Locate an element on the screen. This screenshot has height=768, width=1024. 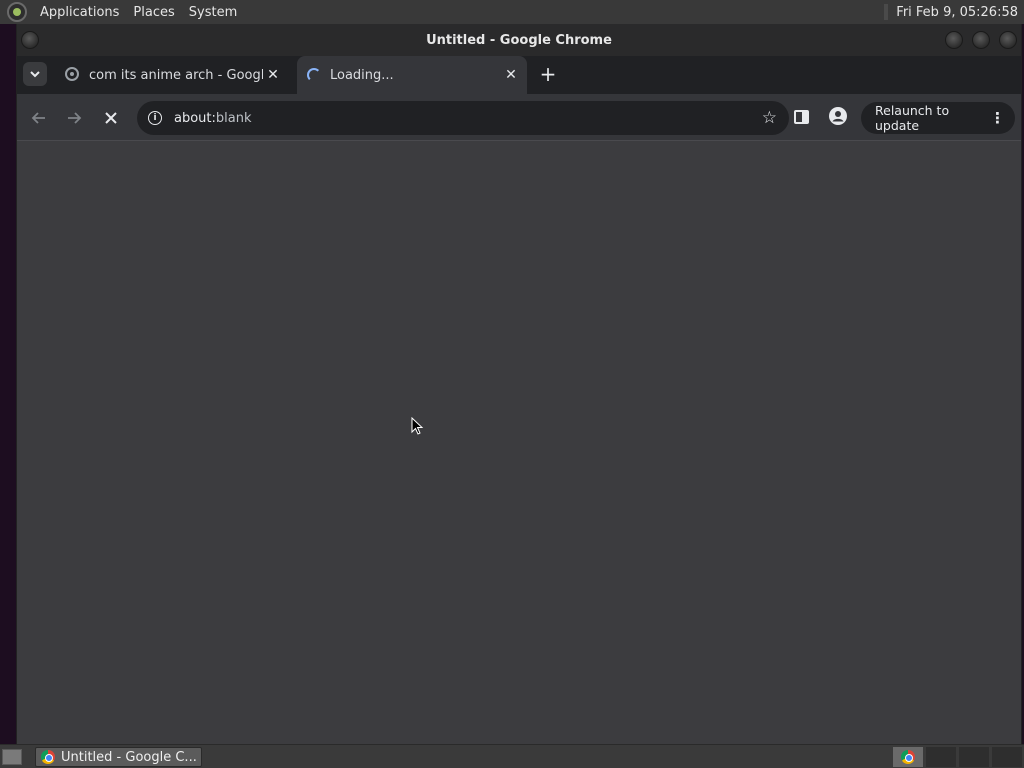
show-desktop-icon is located at coordinates (12, 757).